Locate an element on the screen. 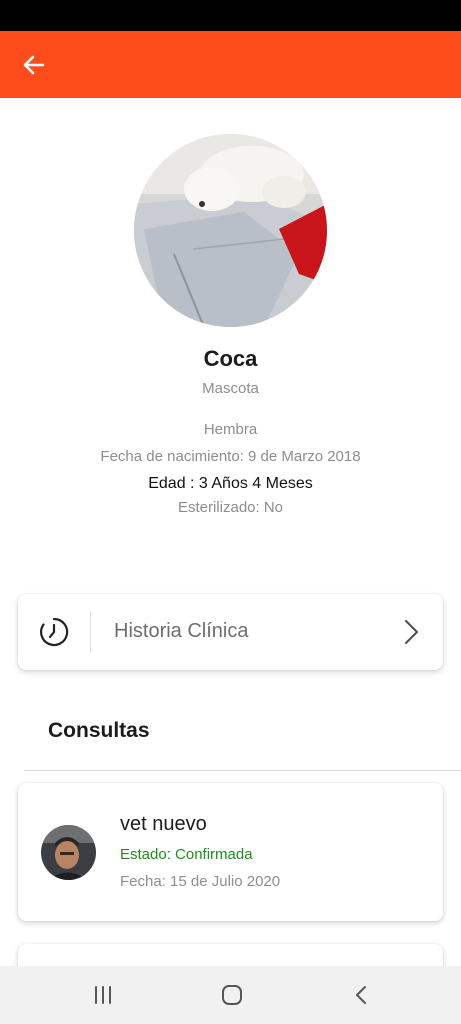 The image size is (461, 1024). back-button is located at coordinates (34, 65).